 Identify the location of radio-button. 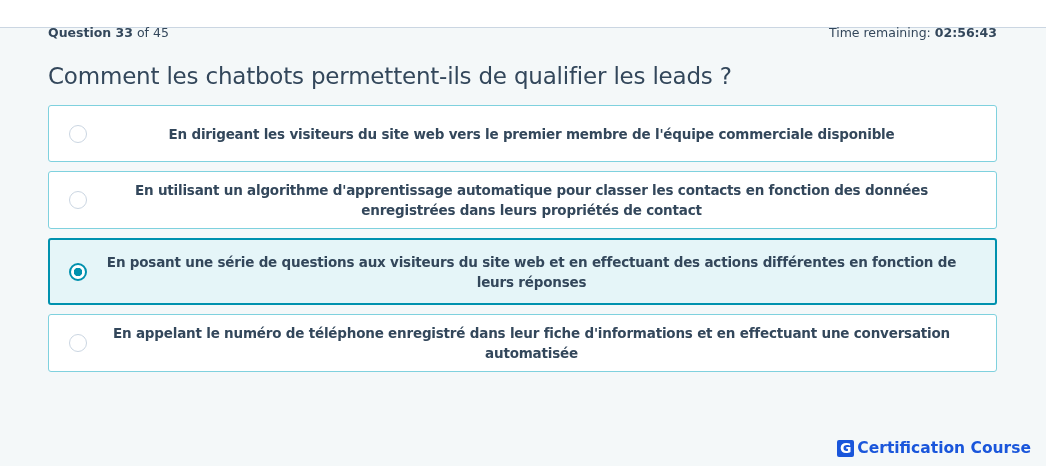
(78, 271).